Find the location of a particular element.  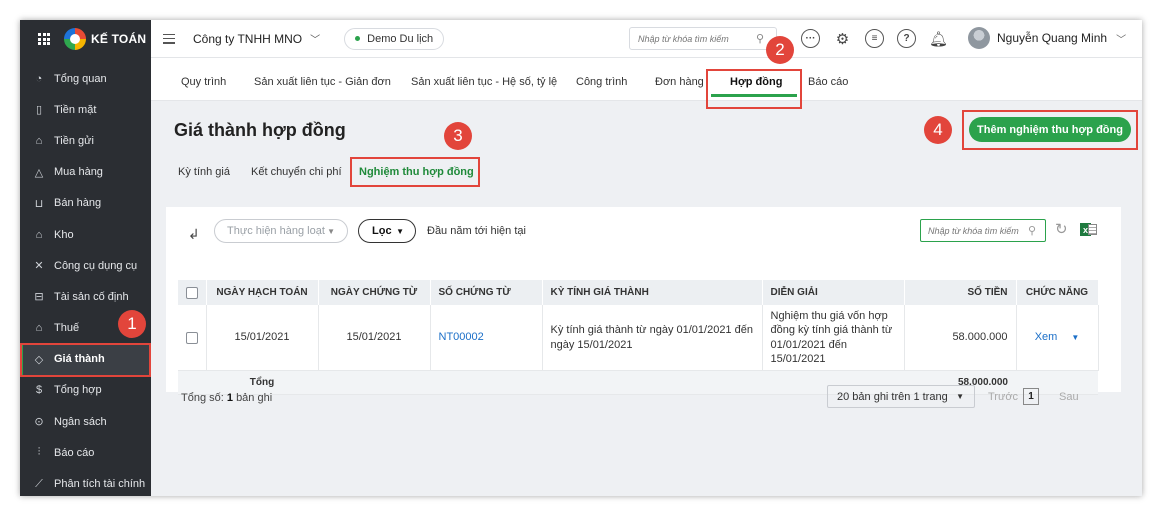

tab-quy-trinh: Quy trình is located at coordinates (203, 82).